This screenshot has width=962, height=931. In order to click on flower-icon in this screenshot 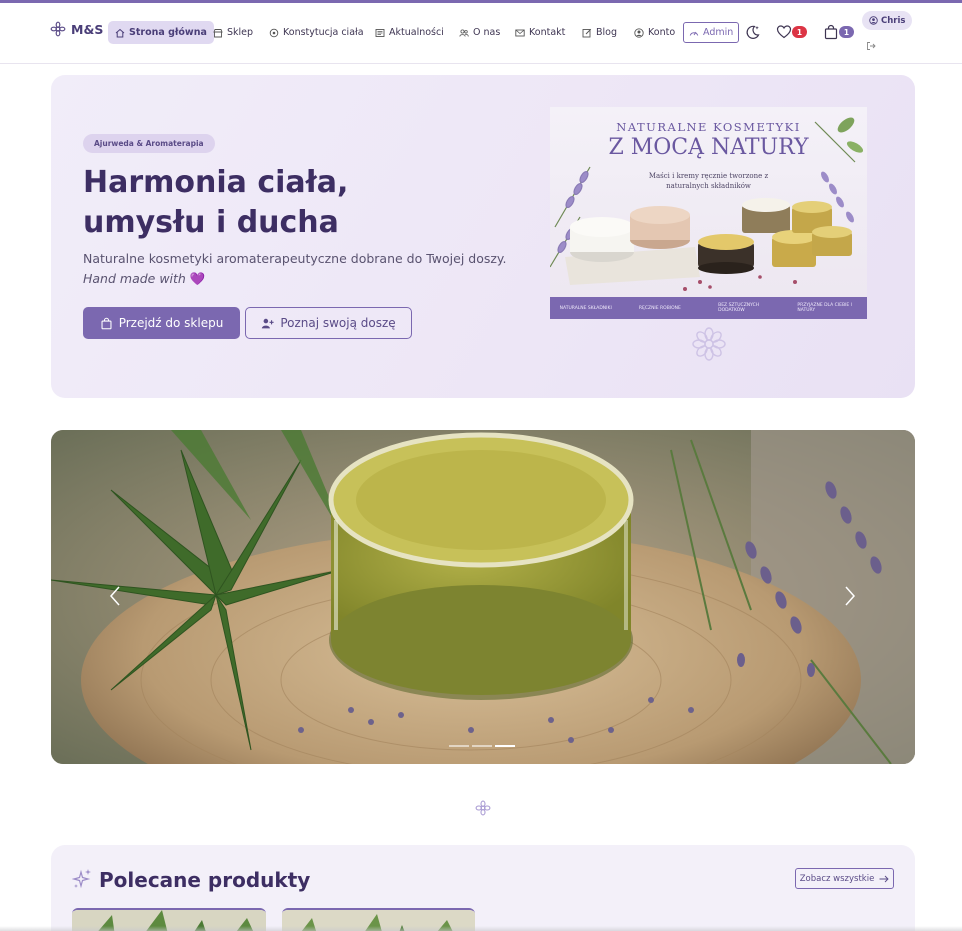, I will do `click(274, 32)`.